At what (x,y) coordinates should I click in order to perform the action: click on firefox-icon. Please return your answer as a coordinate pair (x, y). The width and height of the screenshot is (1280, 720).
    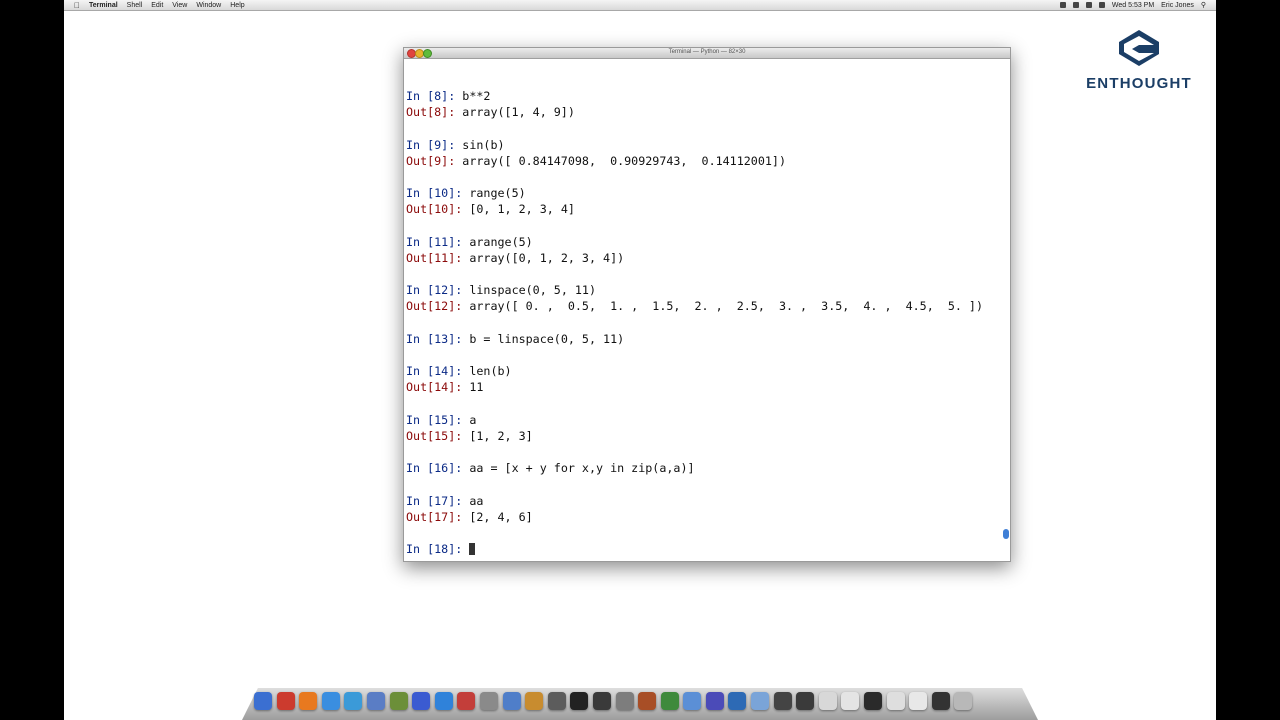
    Looking at the image, I should click on (308, 701).